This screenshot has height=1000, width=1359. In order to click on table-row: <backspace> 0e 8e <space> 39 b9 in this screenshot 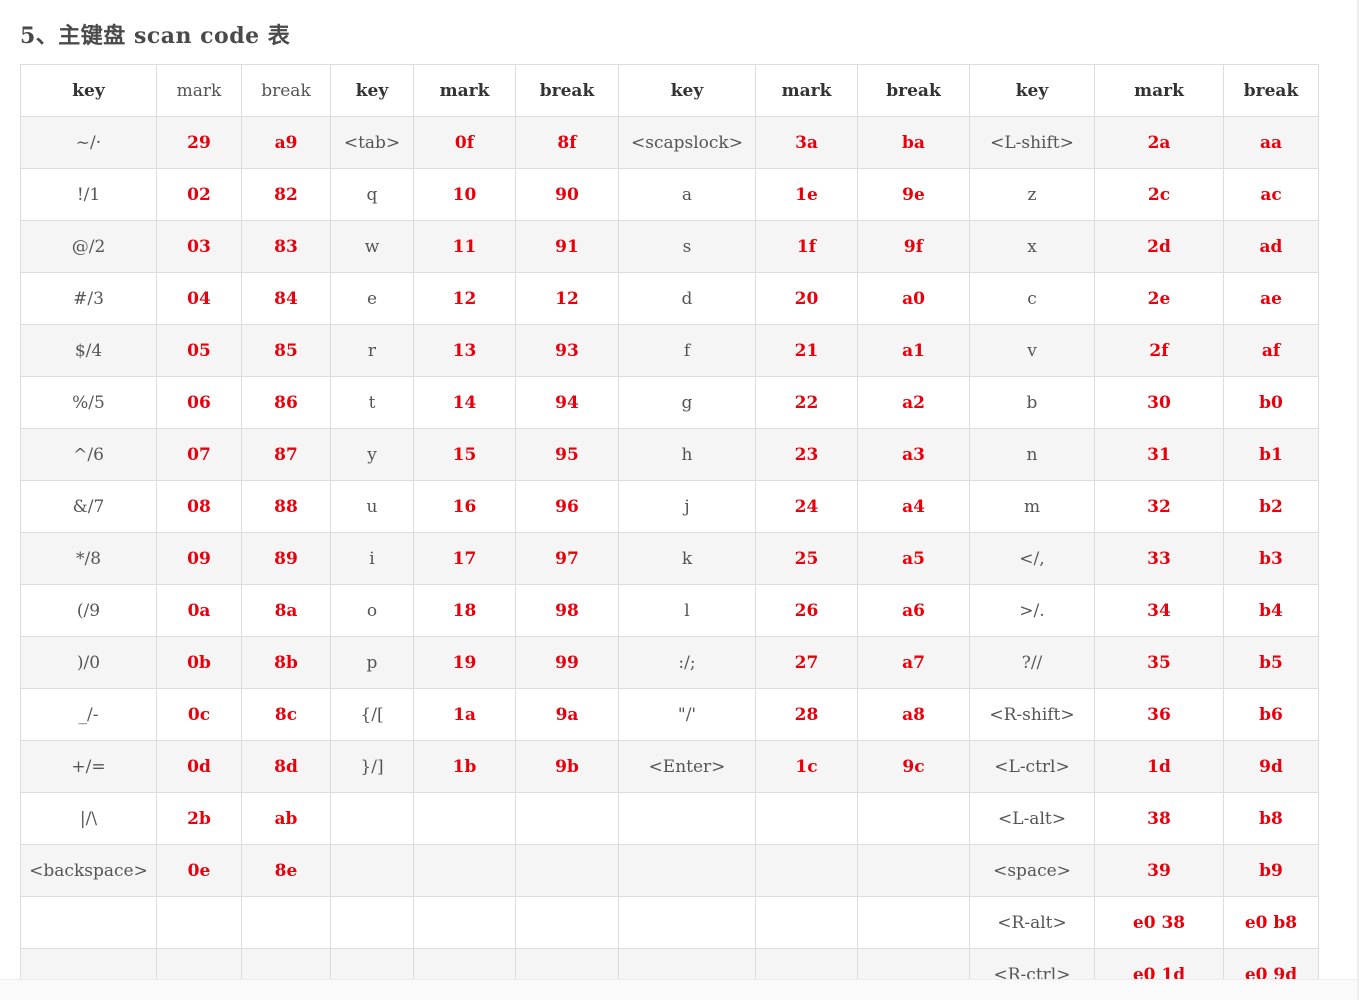, I will do `click(669, 870)`.